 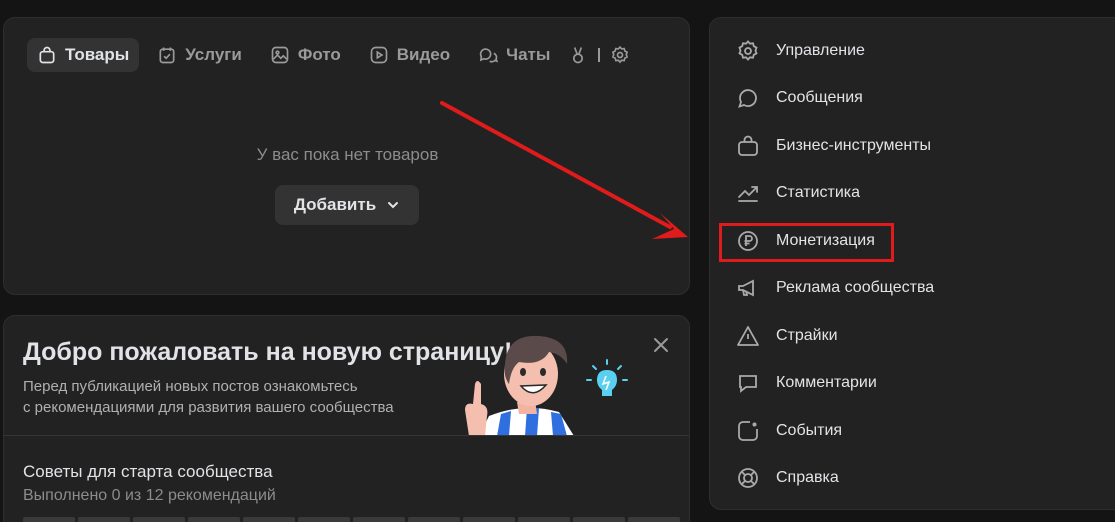 I want to click on tips-progress-bar, so click(x=351, y=519).